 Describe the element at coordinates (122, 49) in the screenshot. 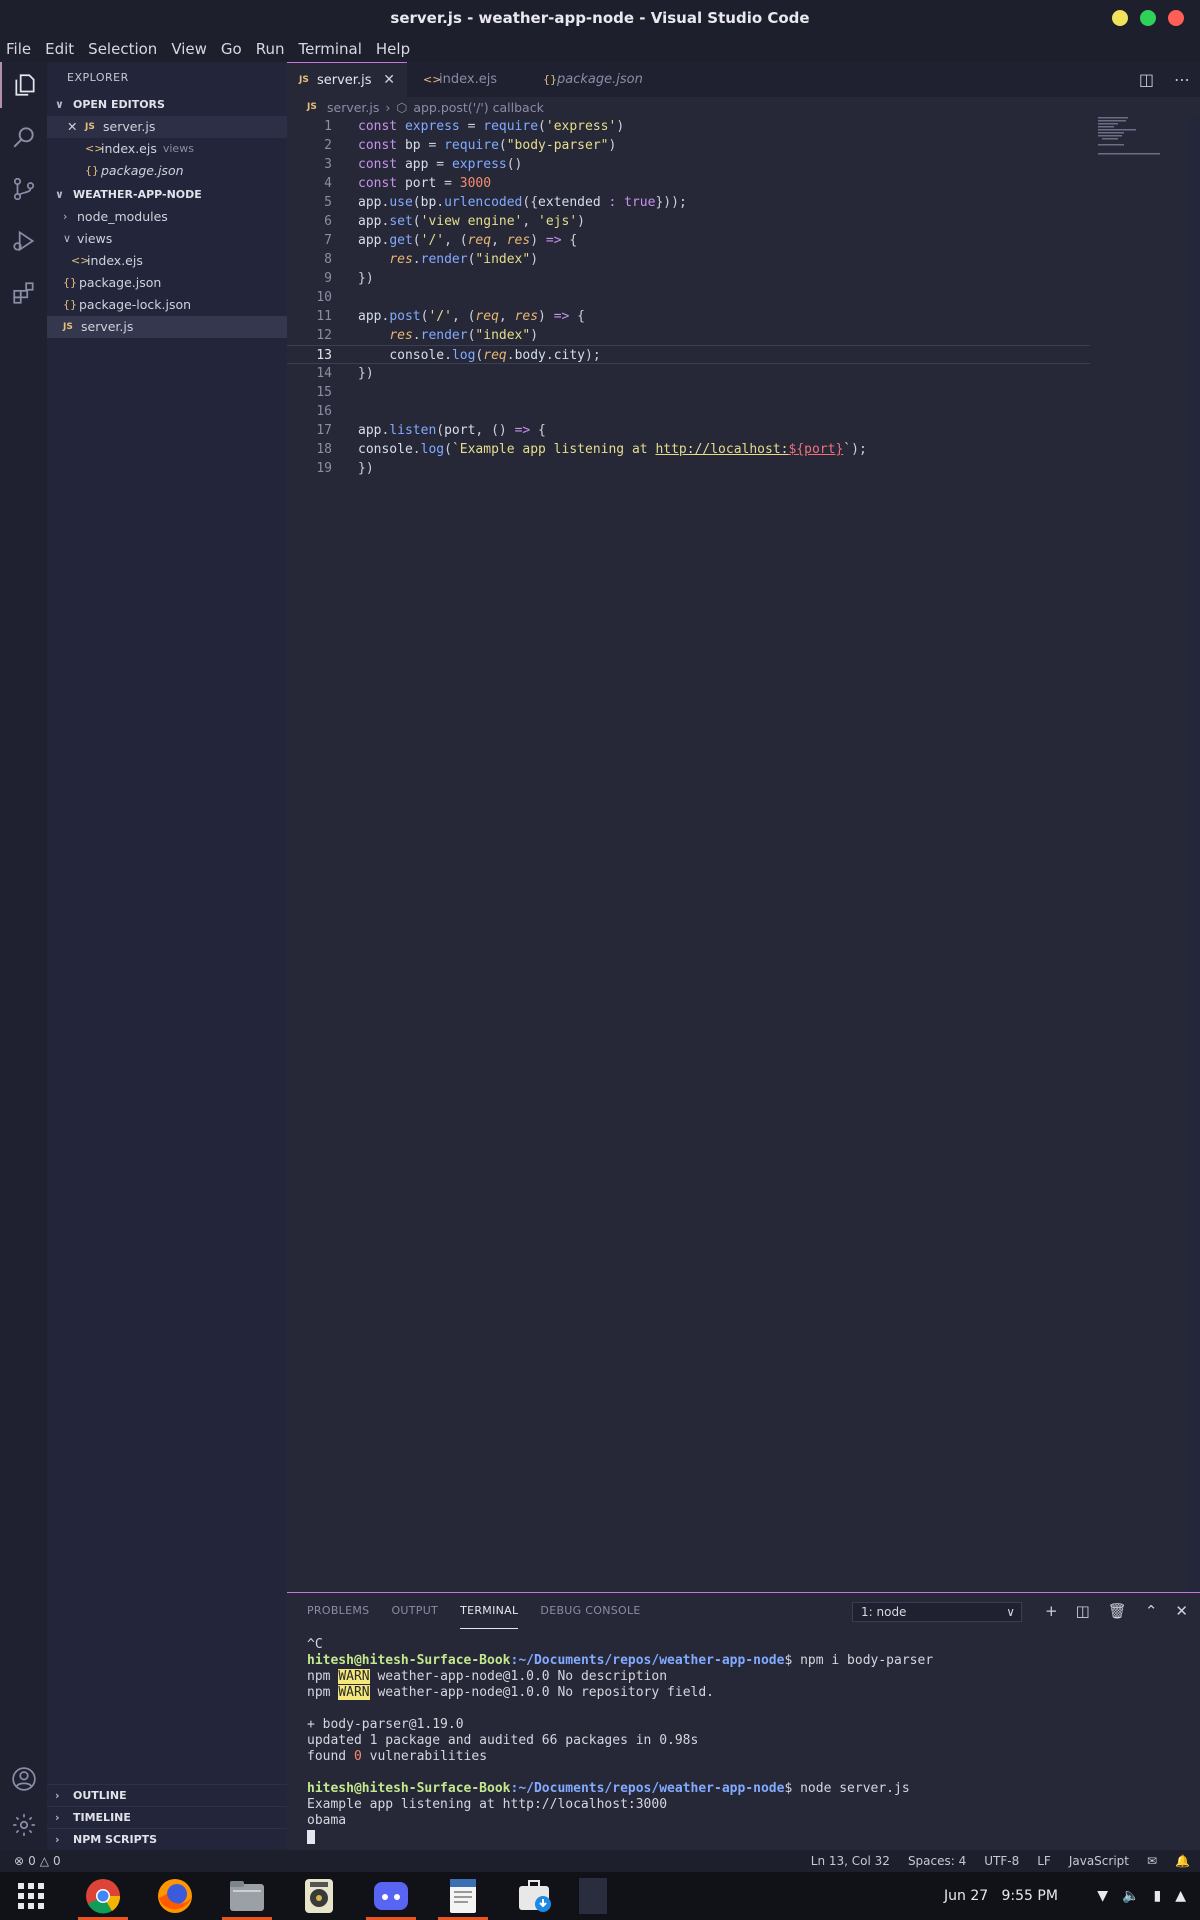

I see `menu-selection: Selection` at that location.